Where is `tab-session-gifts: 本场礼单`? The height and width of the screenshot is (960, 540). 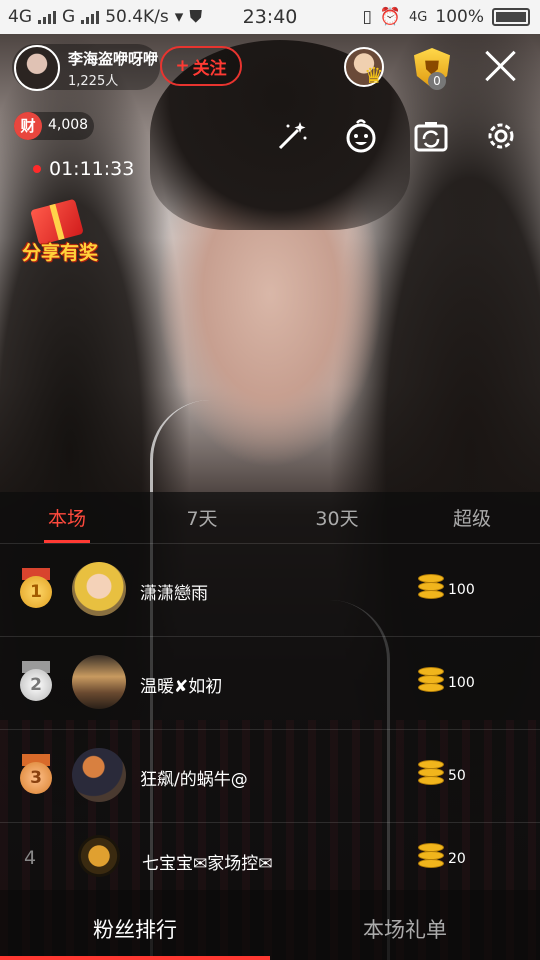 tab-session-gifts: 本场礼单 is located at coordinates (405, 929).